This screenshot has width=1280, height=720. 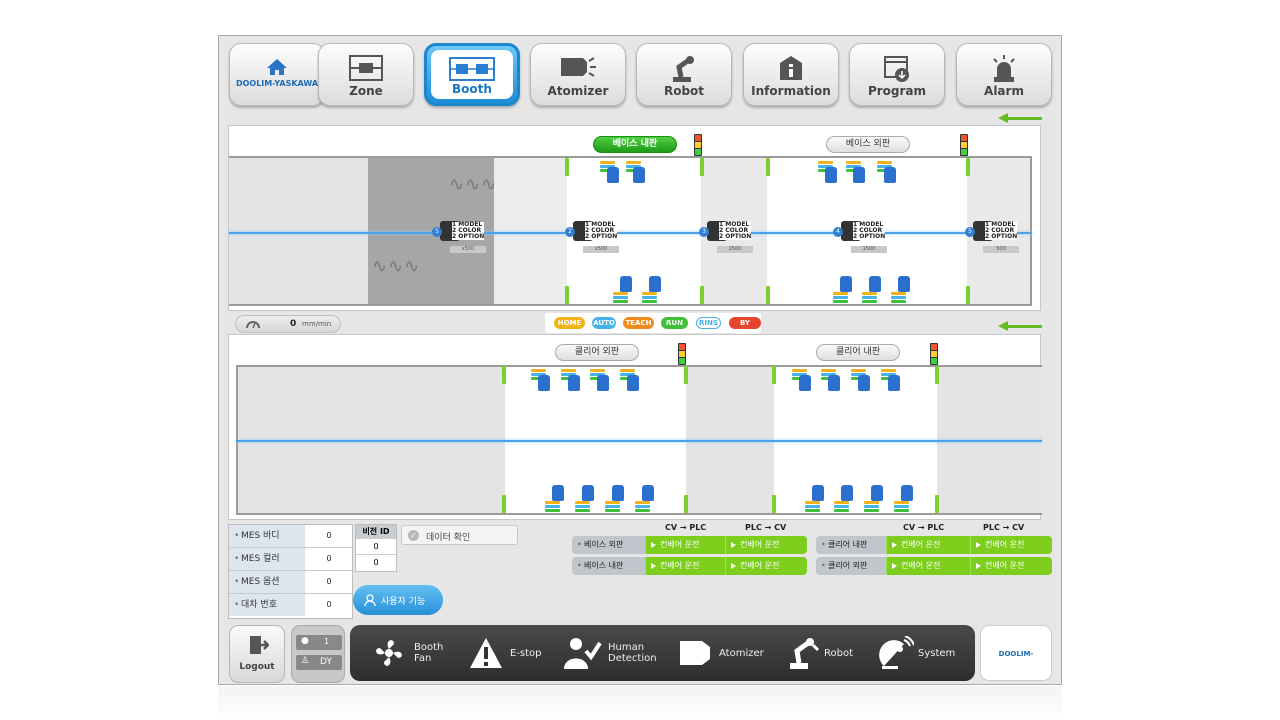 I want to click on carrier: 5 1 MODEL 2 COLOR 2 OPTION x500, so click(x=462, y=238).